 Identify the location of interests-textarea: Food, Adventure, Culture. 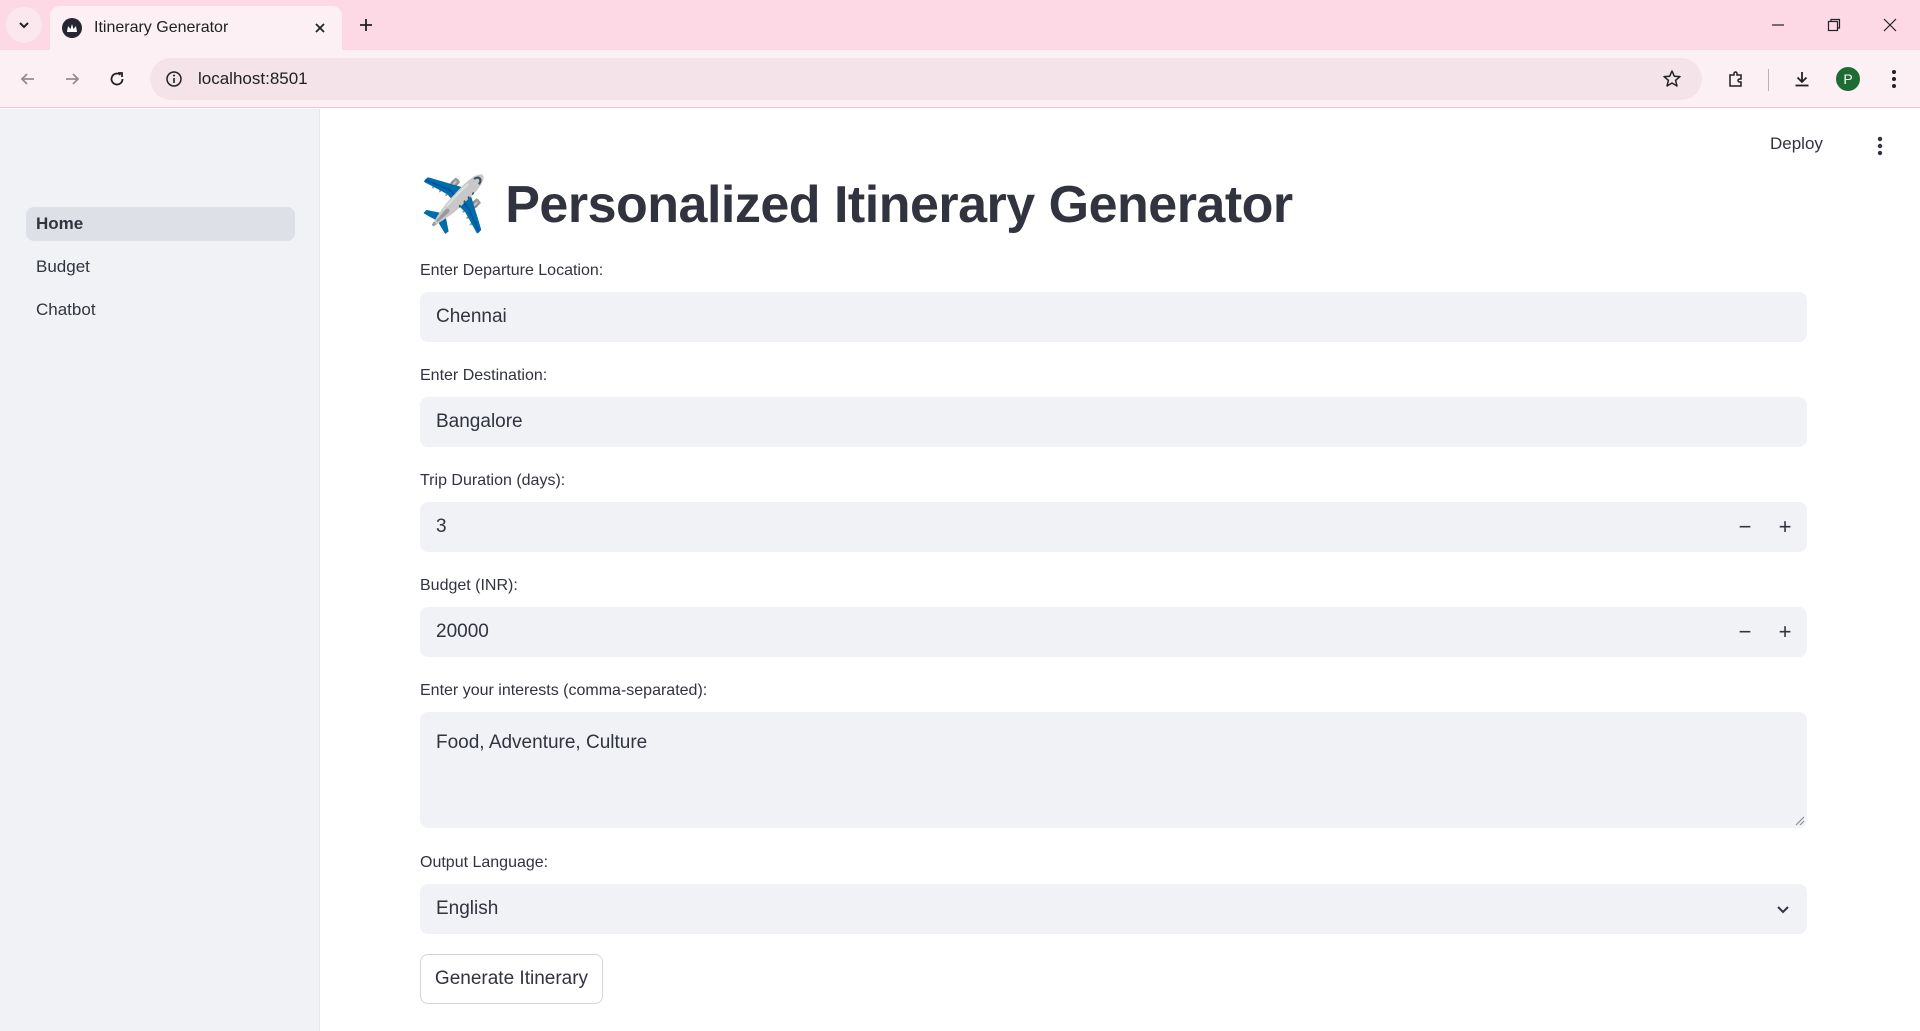
(1113, 770).